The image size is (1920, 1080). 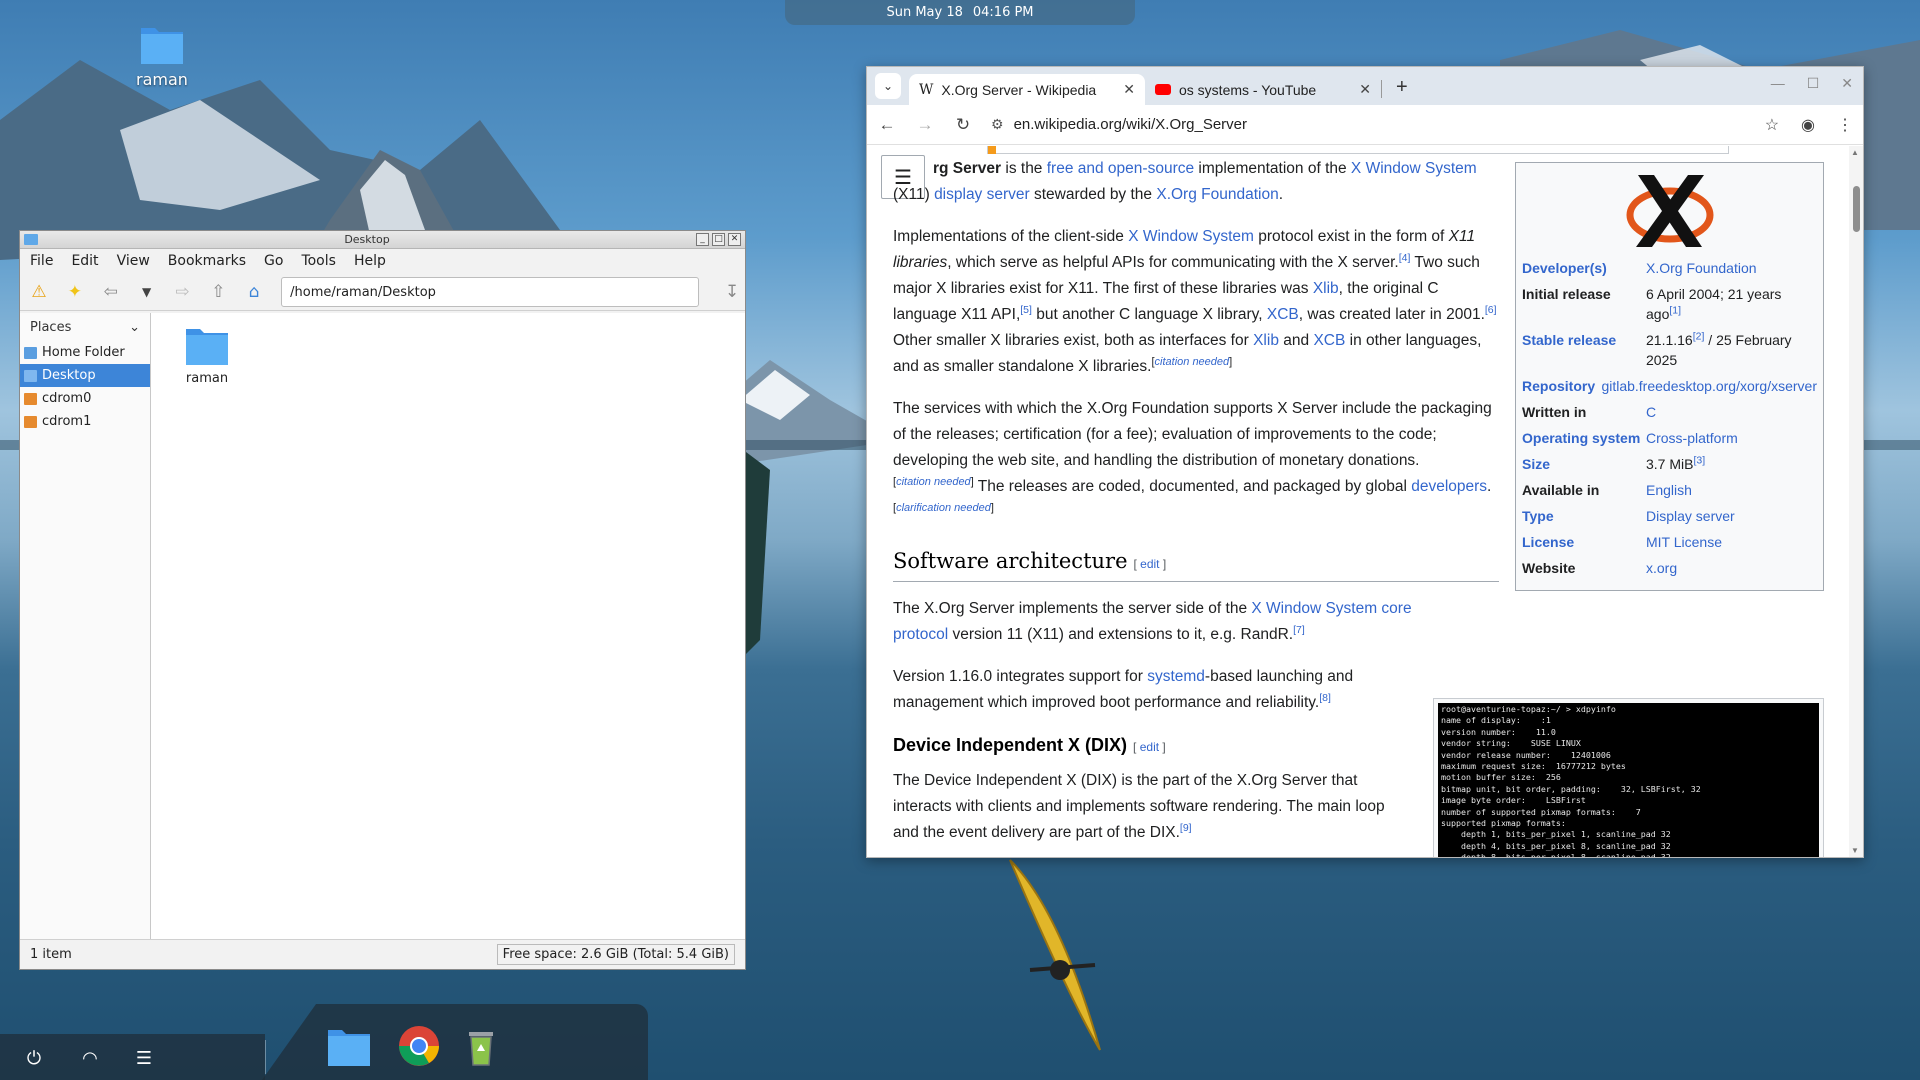 What do you see at coordinates (382, 240) in the screenshot?
I see `file-manager-titlebar: Desktop _ □ ✕` at bounding box center [382, 240].